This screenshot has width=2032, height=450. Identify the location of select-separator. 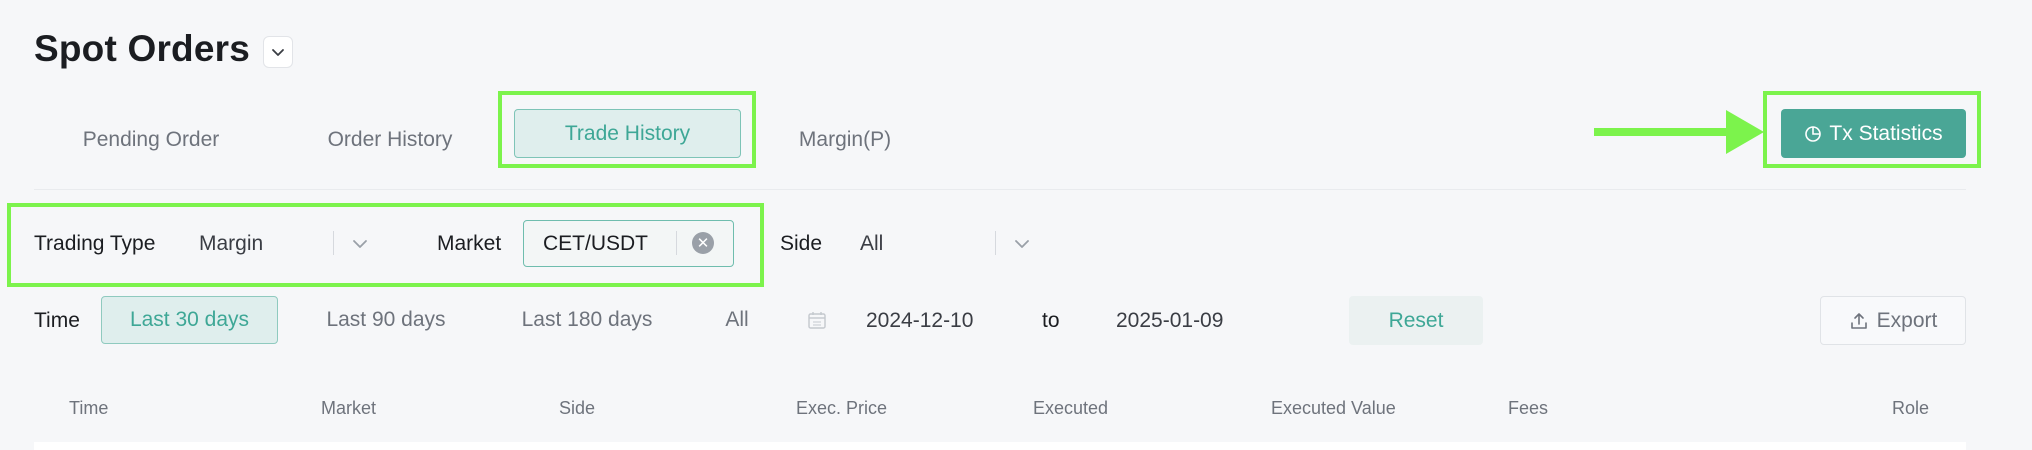
(995, 243).